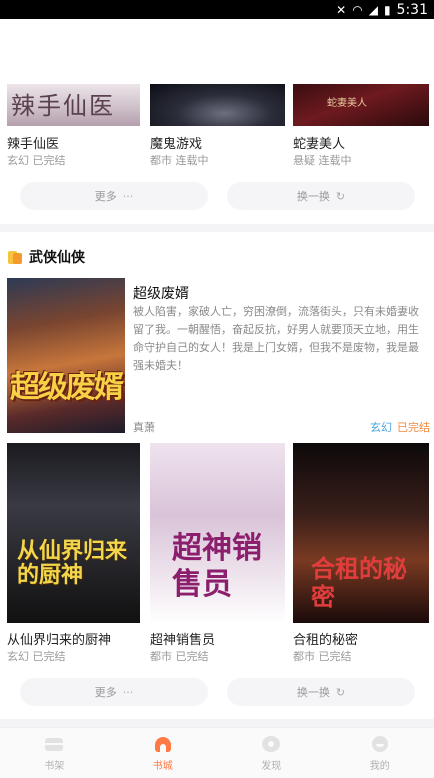 The height and width of the screenshot is (778, 434). I want to click on battery-icon: ▮, so click(387, 9).